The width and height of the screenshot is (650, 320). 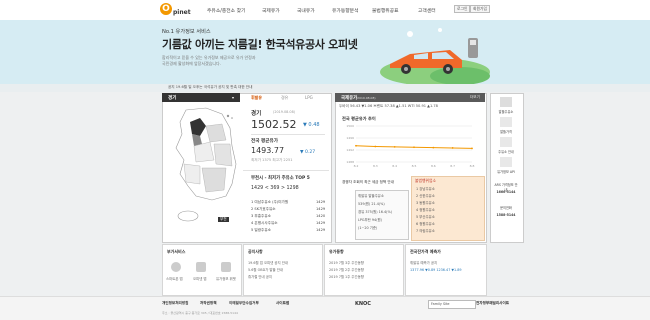 I want to click on card-title: 공지사항, so click(x=255, y=252).